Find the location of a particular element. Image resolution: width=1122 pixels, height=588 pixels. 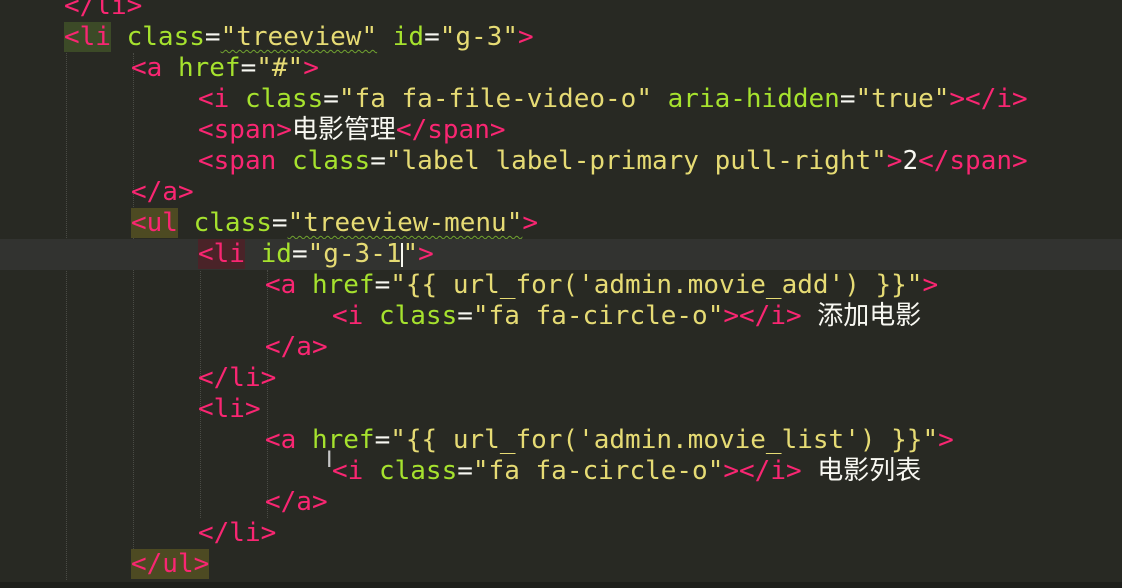

code-line-content: <span>电影管理</span> is located at coordinates (352, 130).